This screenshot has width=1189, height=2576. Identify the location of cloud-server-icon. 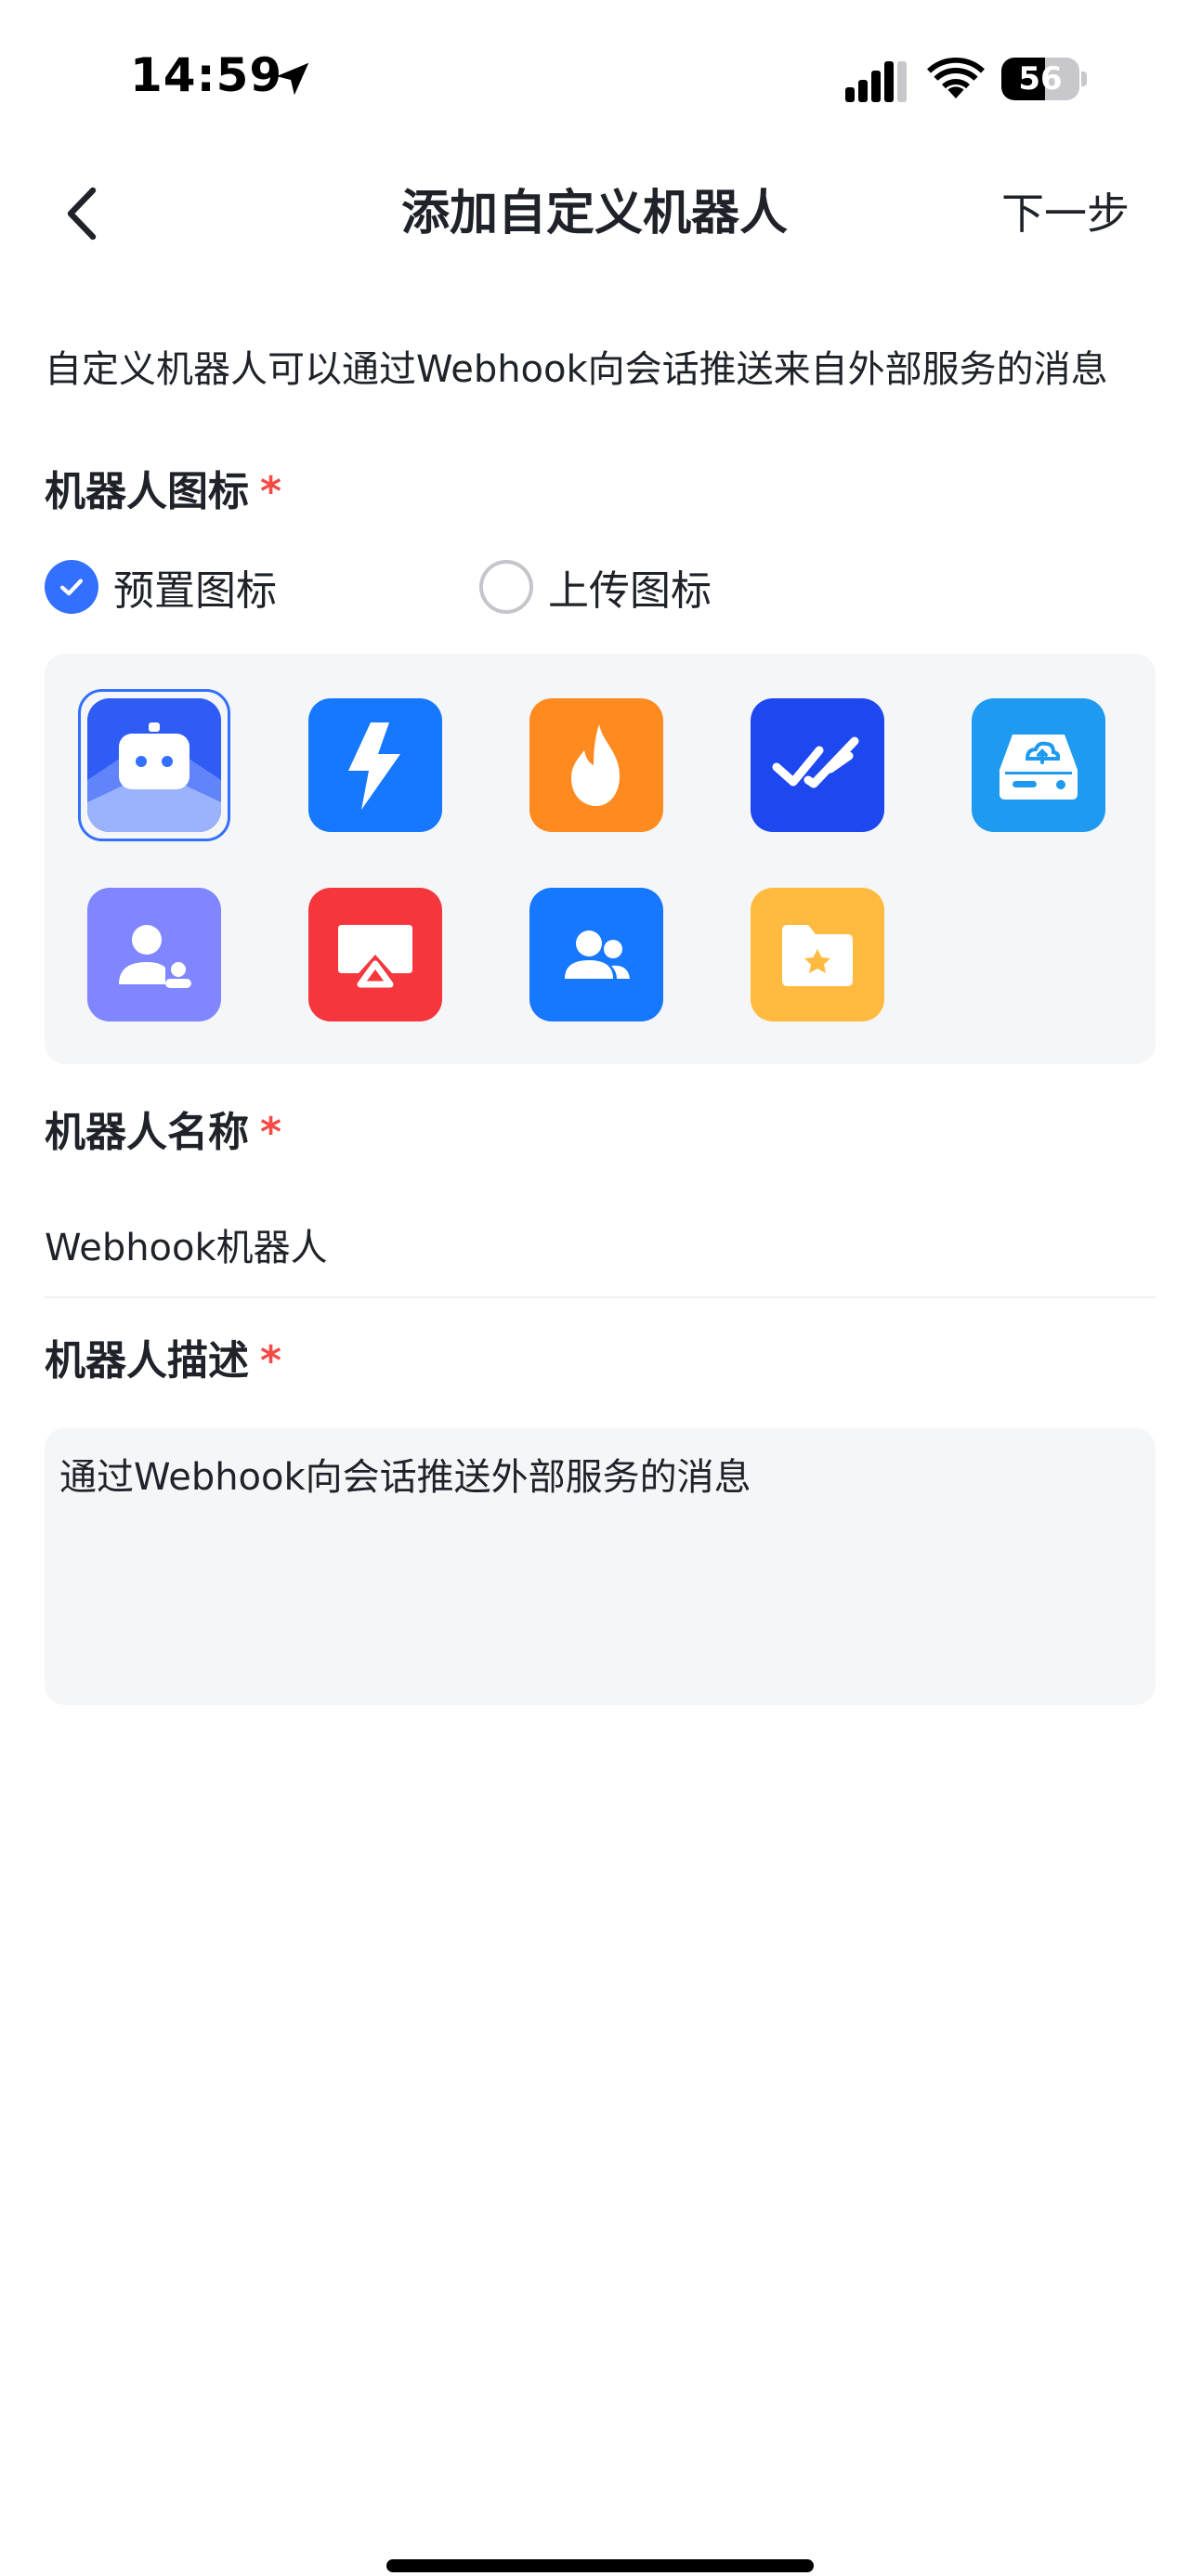
(1039, 767).